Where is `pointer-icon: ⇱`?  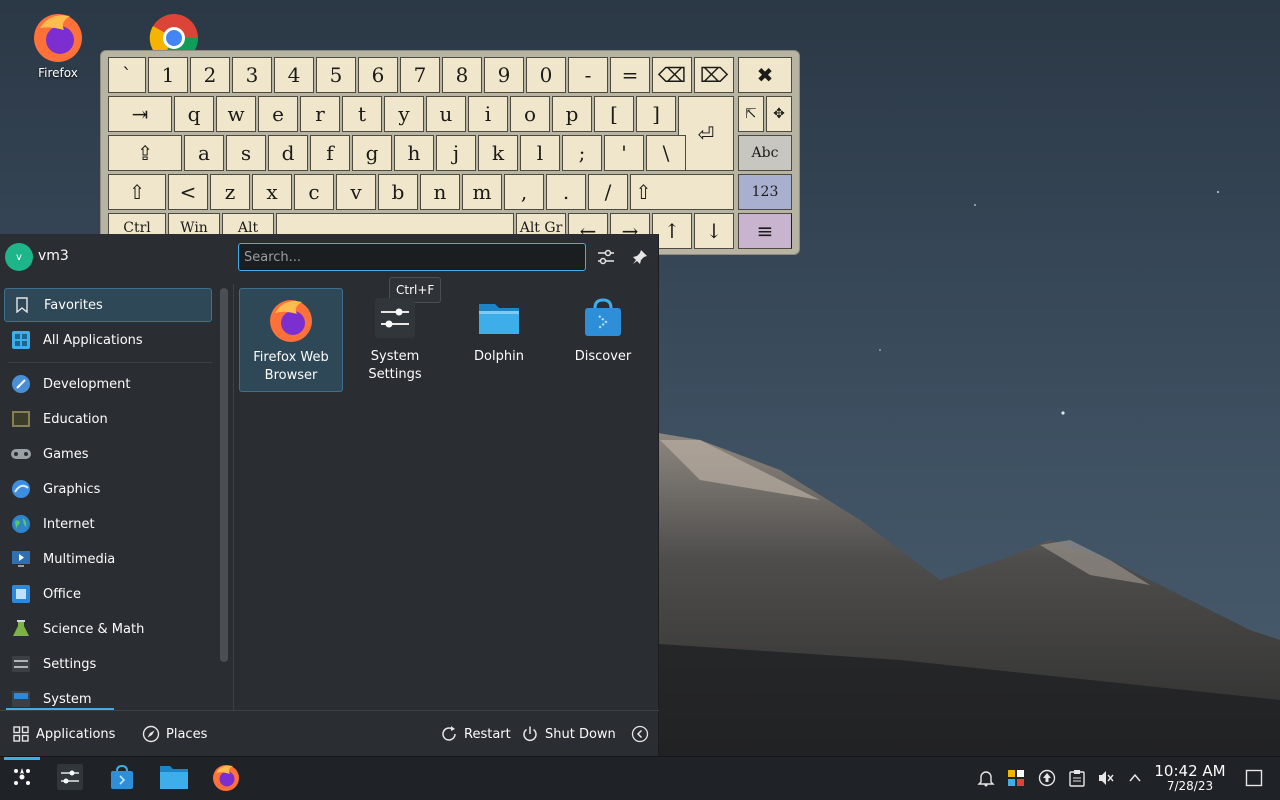
pointer-icon: ⇱ is located at coordinates (751, 114).